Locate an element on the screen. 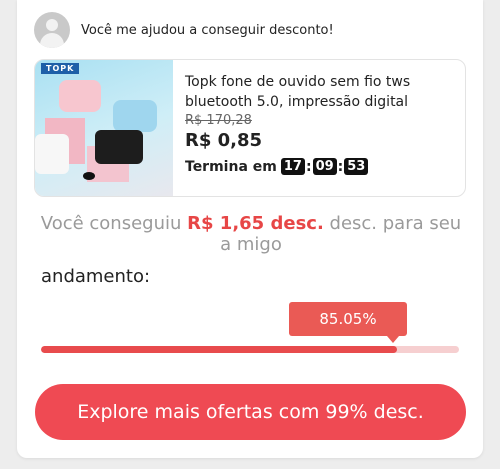 The height and width of the screenshot is (469, 500). tooltip-arrow is located at coordinates (393, 339).